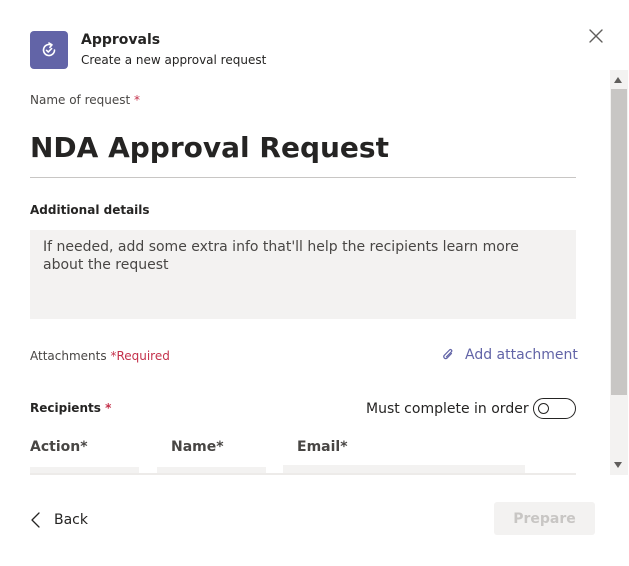 Image resolution: width=629 pixels, height=566 pixels. What do you see at coordinates (209, 147) in the screenshot?
I see `request-name-input: NDA Approval Request` at bounding box center [209, 147].